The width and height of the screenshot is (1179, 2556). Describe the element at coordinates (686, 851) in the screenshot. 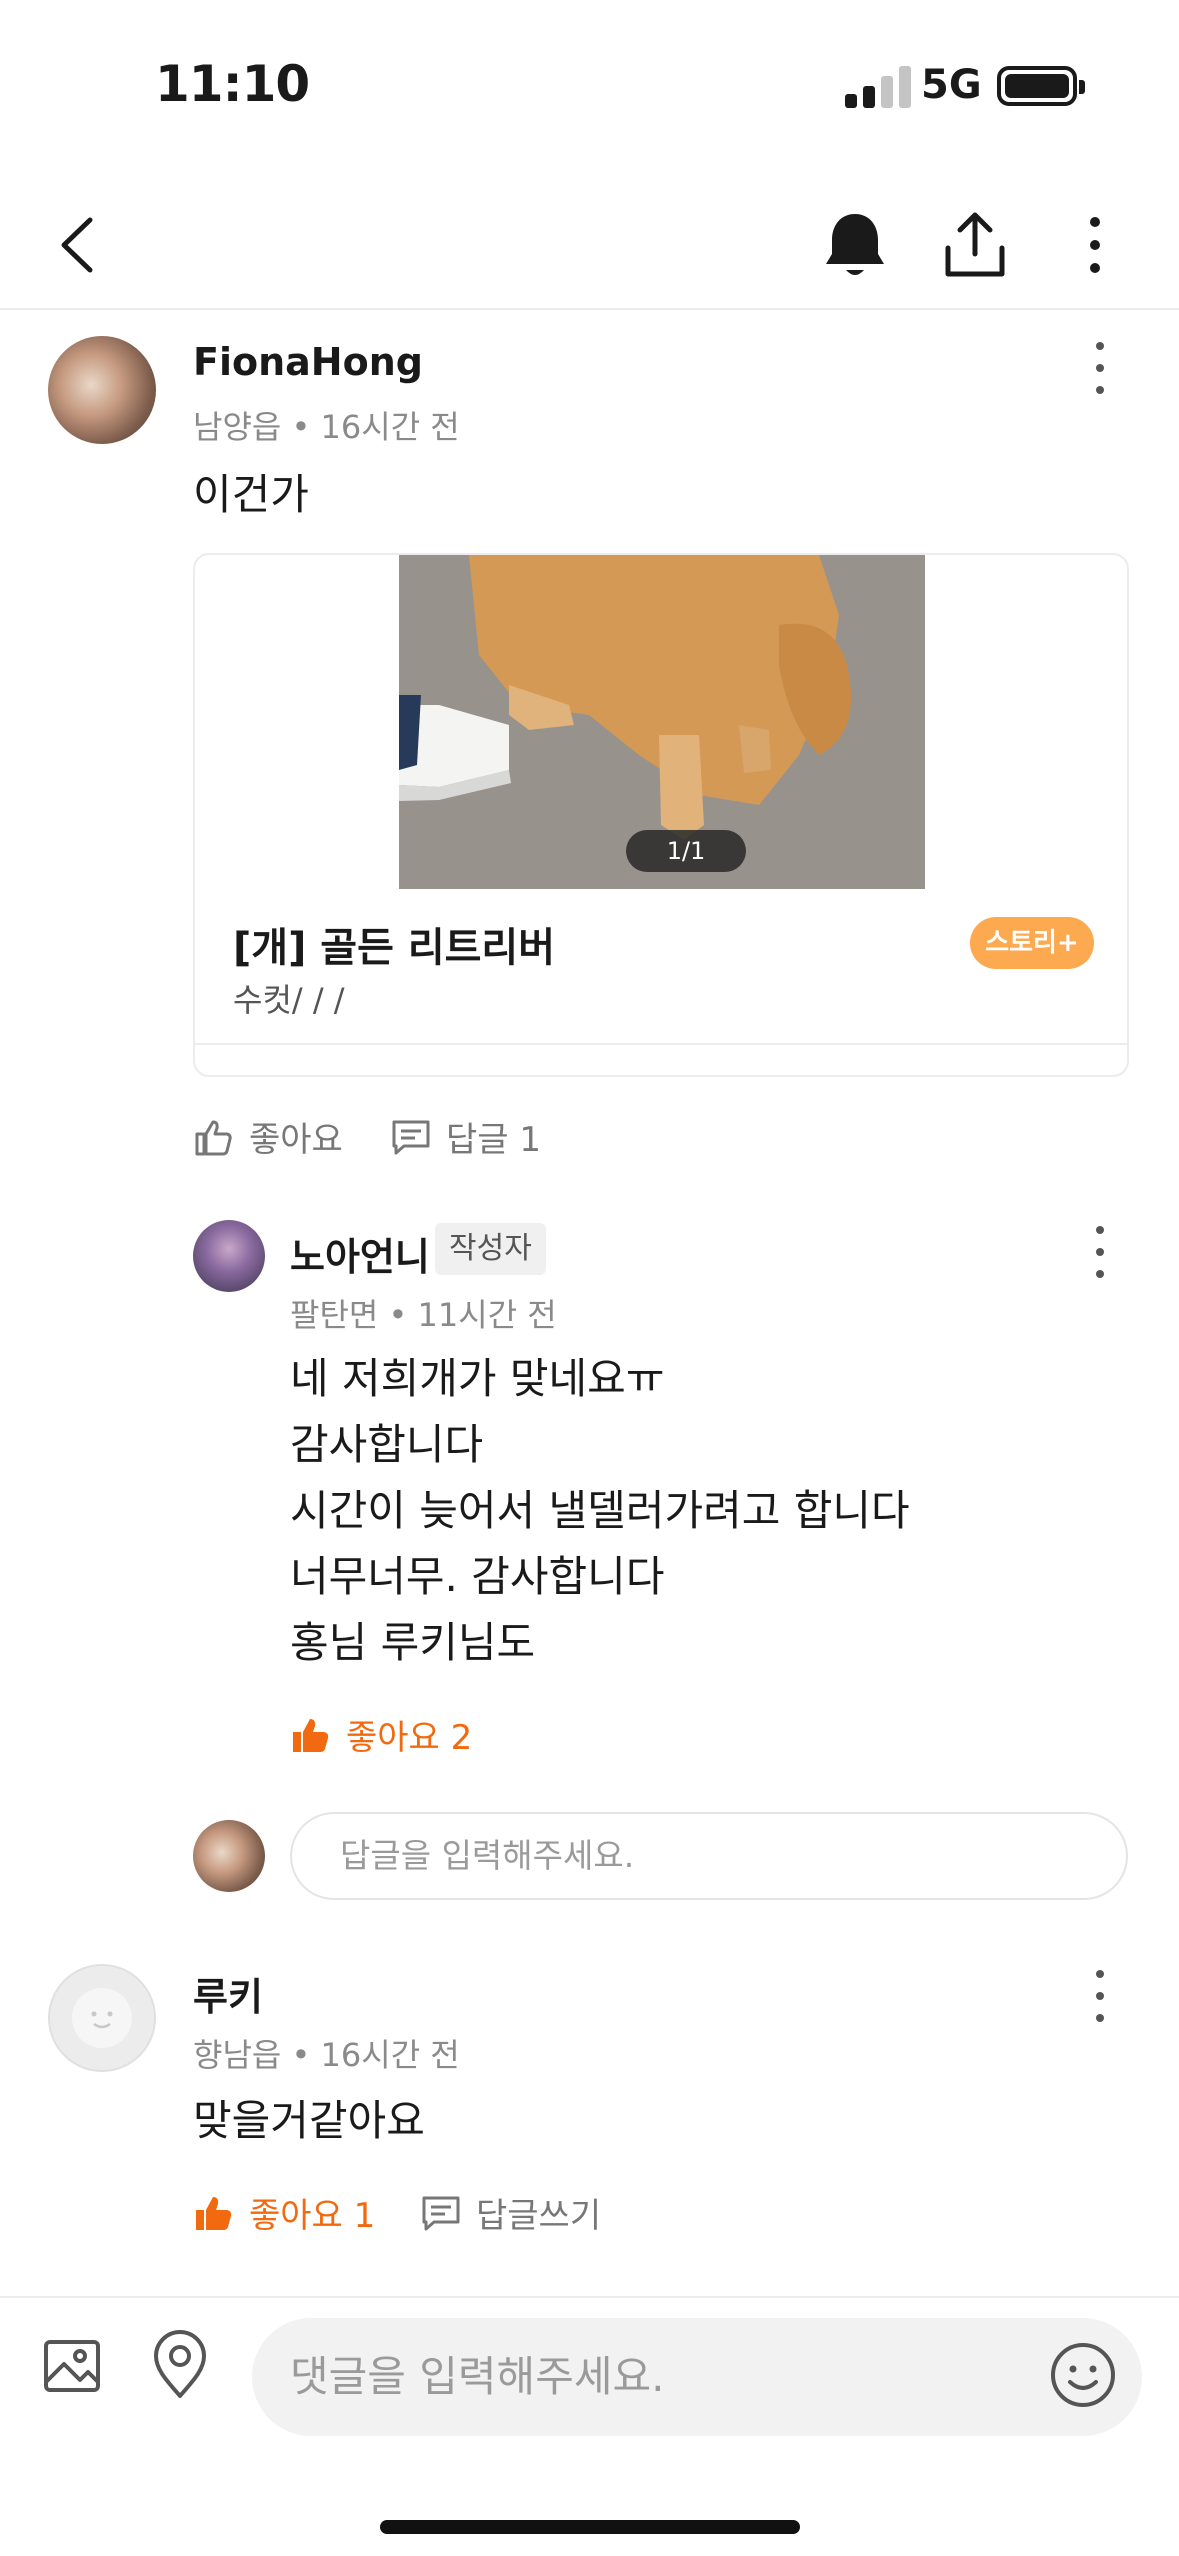

I see `photo-counter: 1/1` at that location.